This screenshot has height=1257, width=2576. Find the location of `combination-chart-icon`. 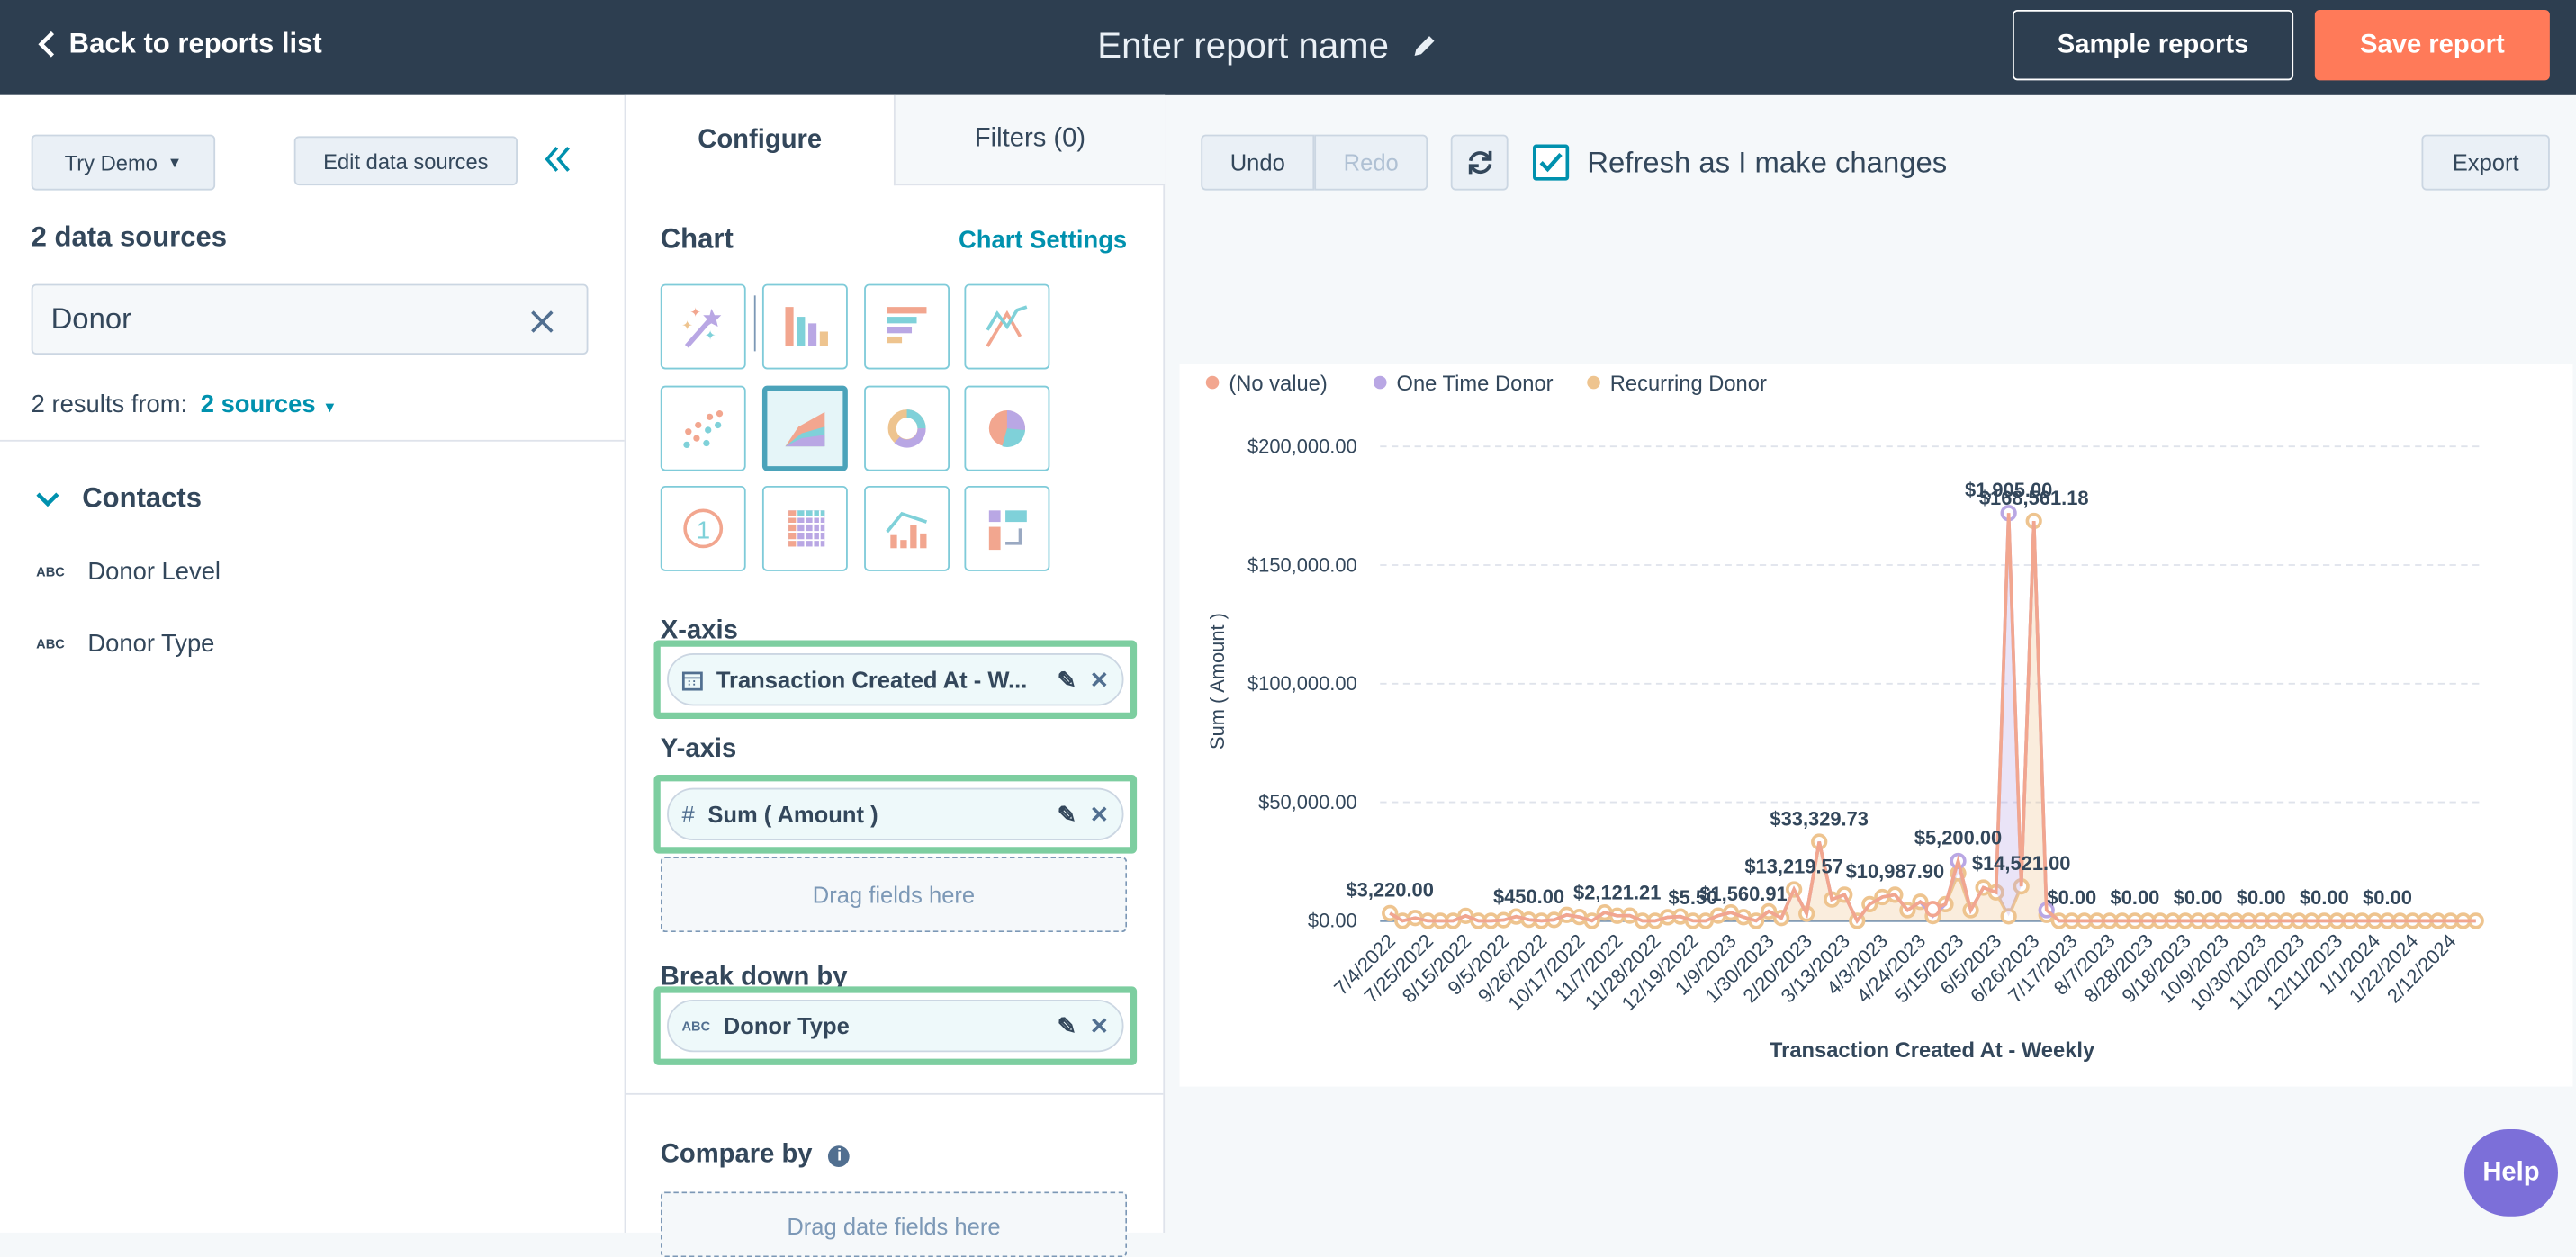

combination-chart-icon is located at coordinates (907, 530).